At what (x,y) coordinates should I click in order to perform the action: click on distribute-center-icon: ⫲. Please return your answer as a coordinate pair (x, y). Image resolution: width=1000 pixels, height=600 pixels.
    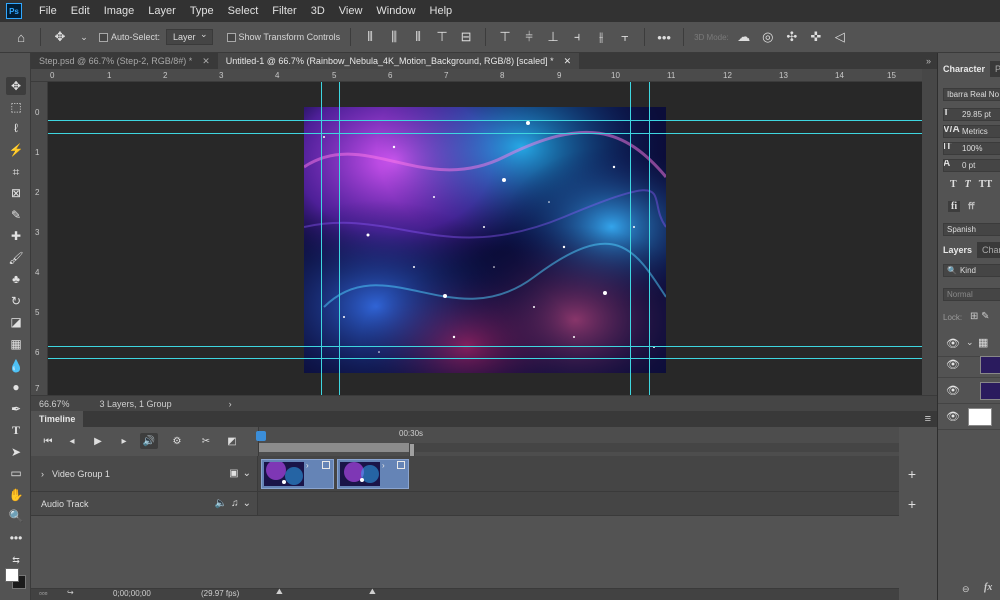
    Looking at the image, I should click on (601, 37).